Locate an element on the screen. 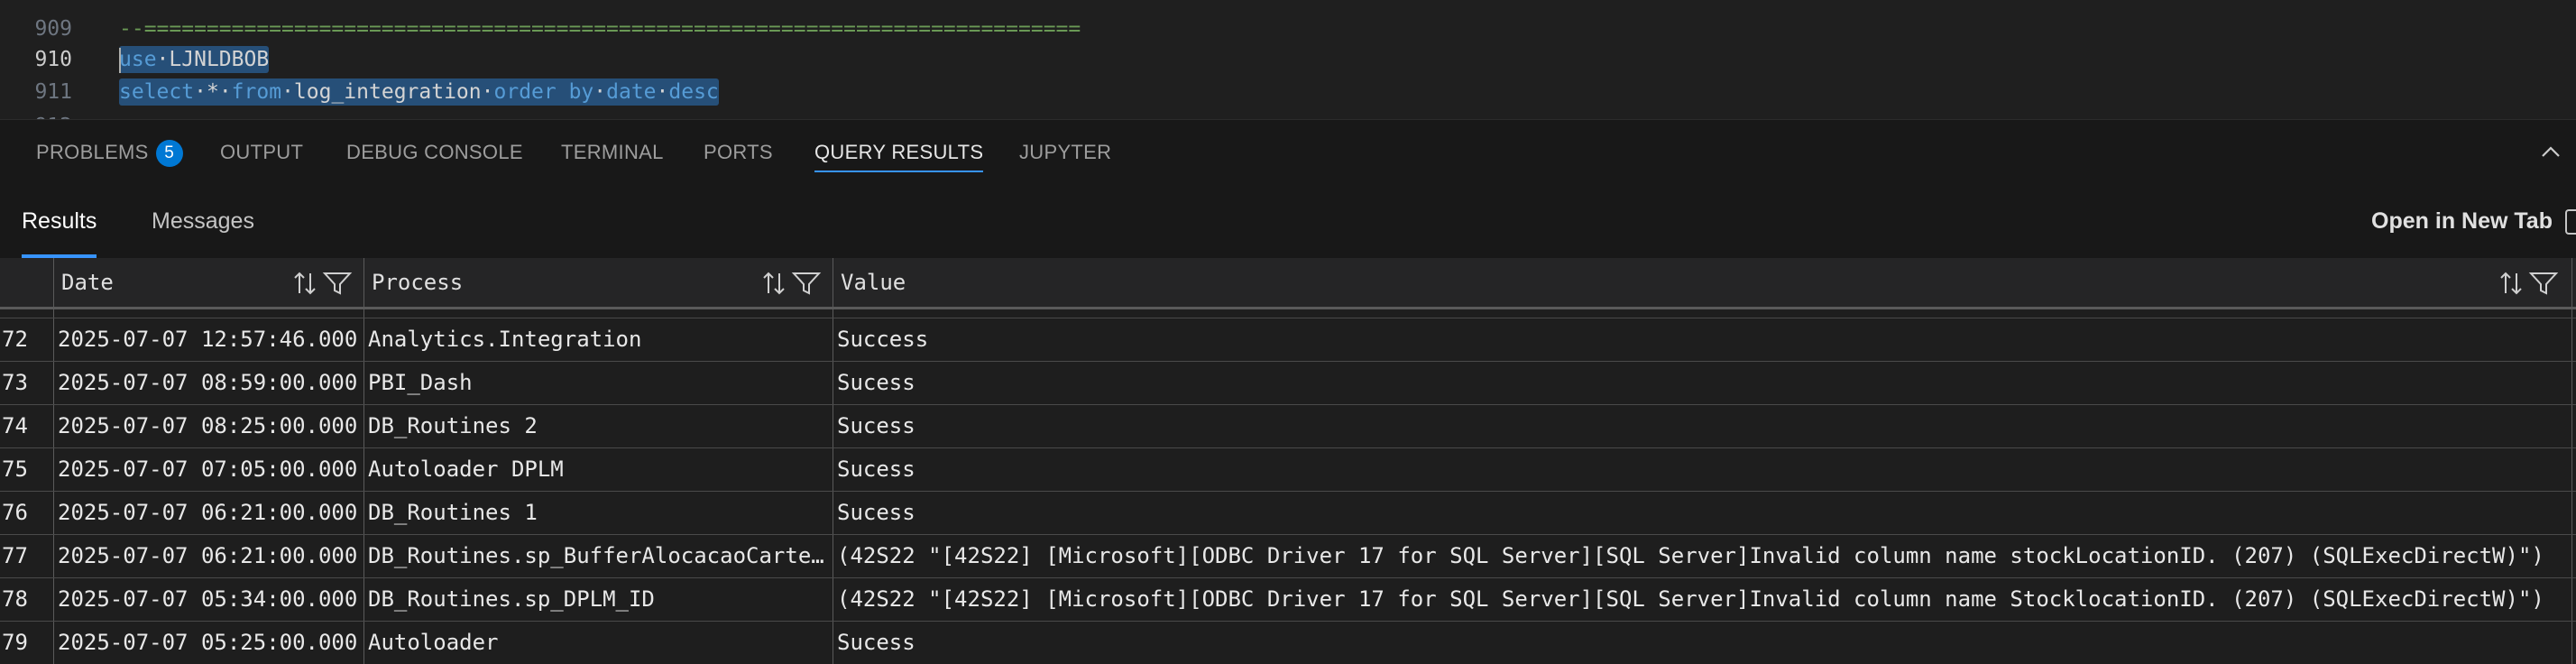  row-number: 79 is located at coordinates (27, 643).